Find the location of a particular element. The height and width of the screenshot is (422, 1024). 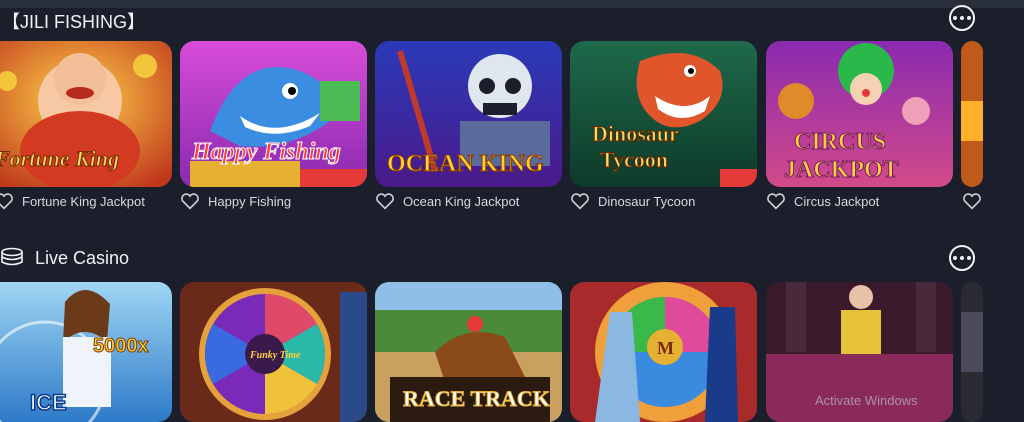

art-text: RACE TRACK is located at coordinates (476, 398).